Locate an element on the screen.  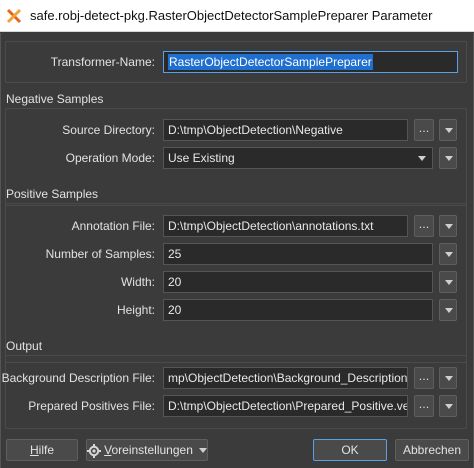
number-of-samples-menu-button is located at coordinates (448, 254).